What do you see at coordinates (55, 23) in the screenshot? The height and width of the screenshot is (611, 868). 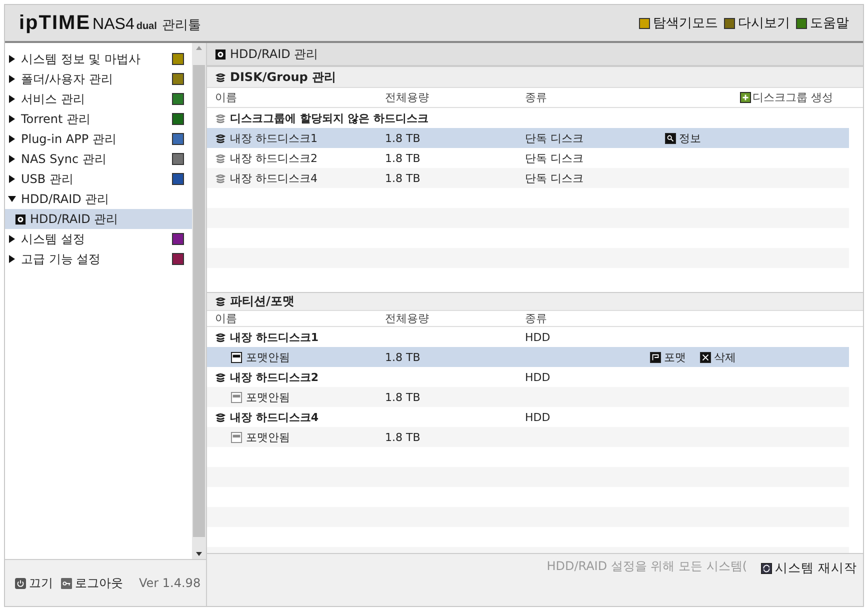 I see `logo-text: ipTIME` at bounding box center [55, 23].